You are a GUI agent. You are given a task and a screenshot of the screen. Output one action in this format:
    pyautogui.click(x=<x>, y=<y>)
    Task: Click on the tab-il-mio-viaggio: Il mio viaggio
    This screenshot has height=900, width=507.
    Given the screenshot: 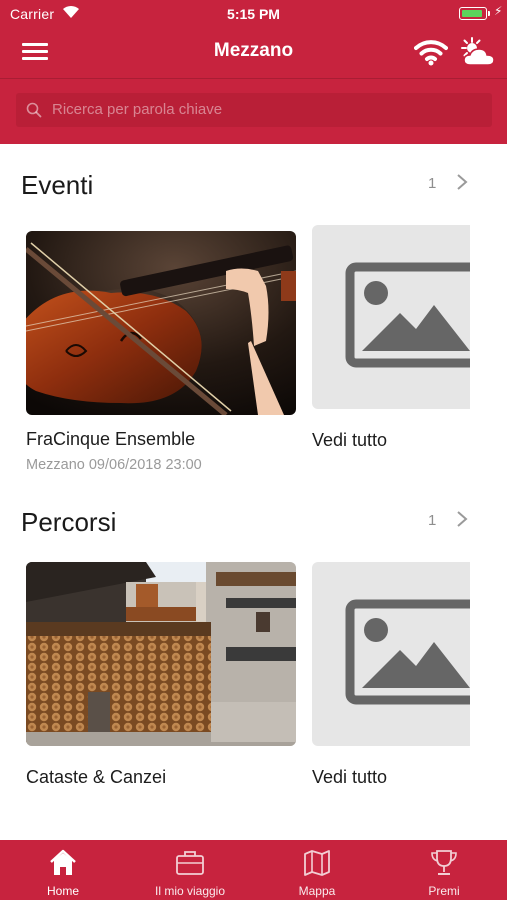 What is the action you would take?
    pyautogui.click(x=190, y=870)
    